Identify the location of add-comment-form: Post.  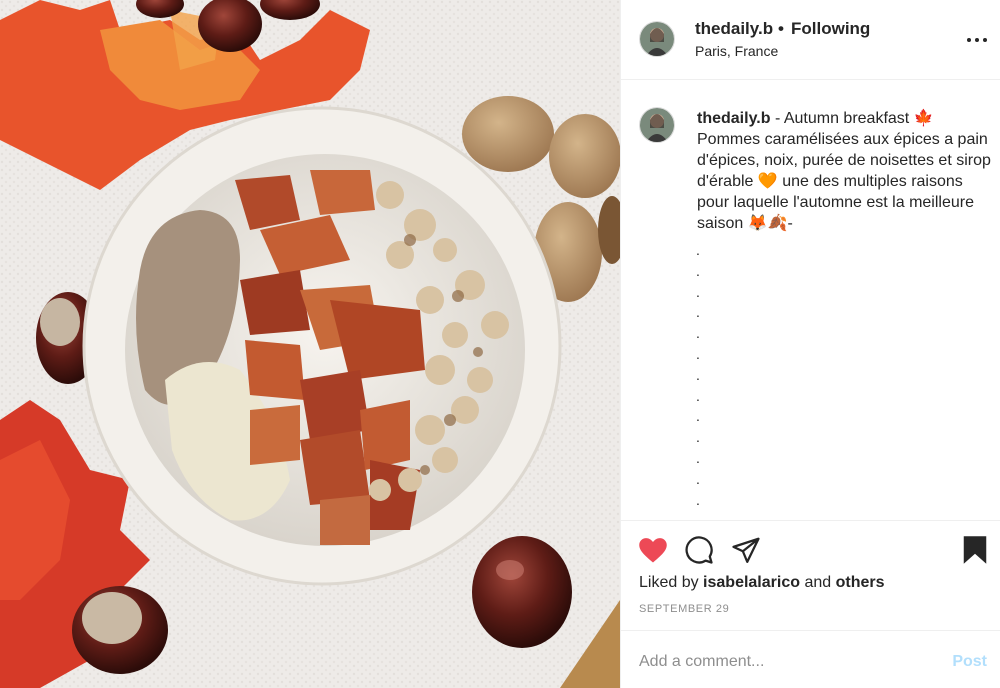
(810, 659).